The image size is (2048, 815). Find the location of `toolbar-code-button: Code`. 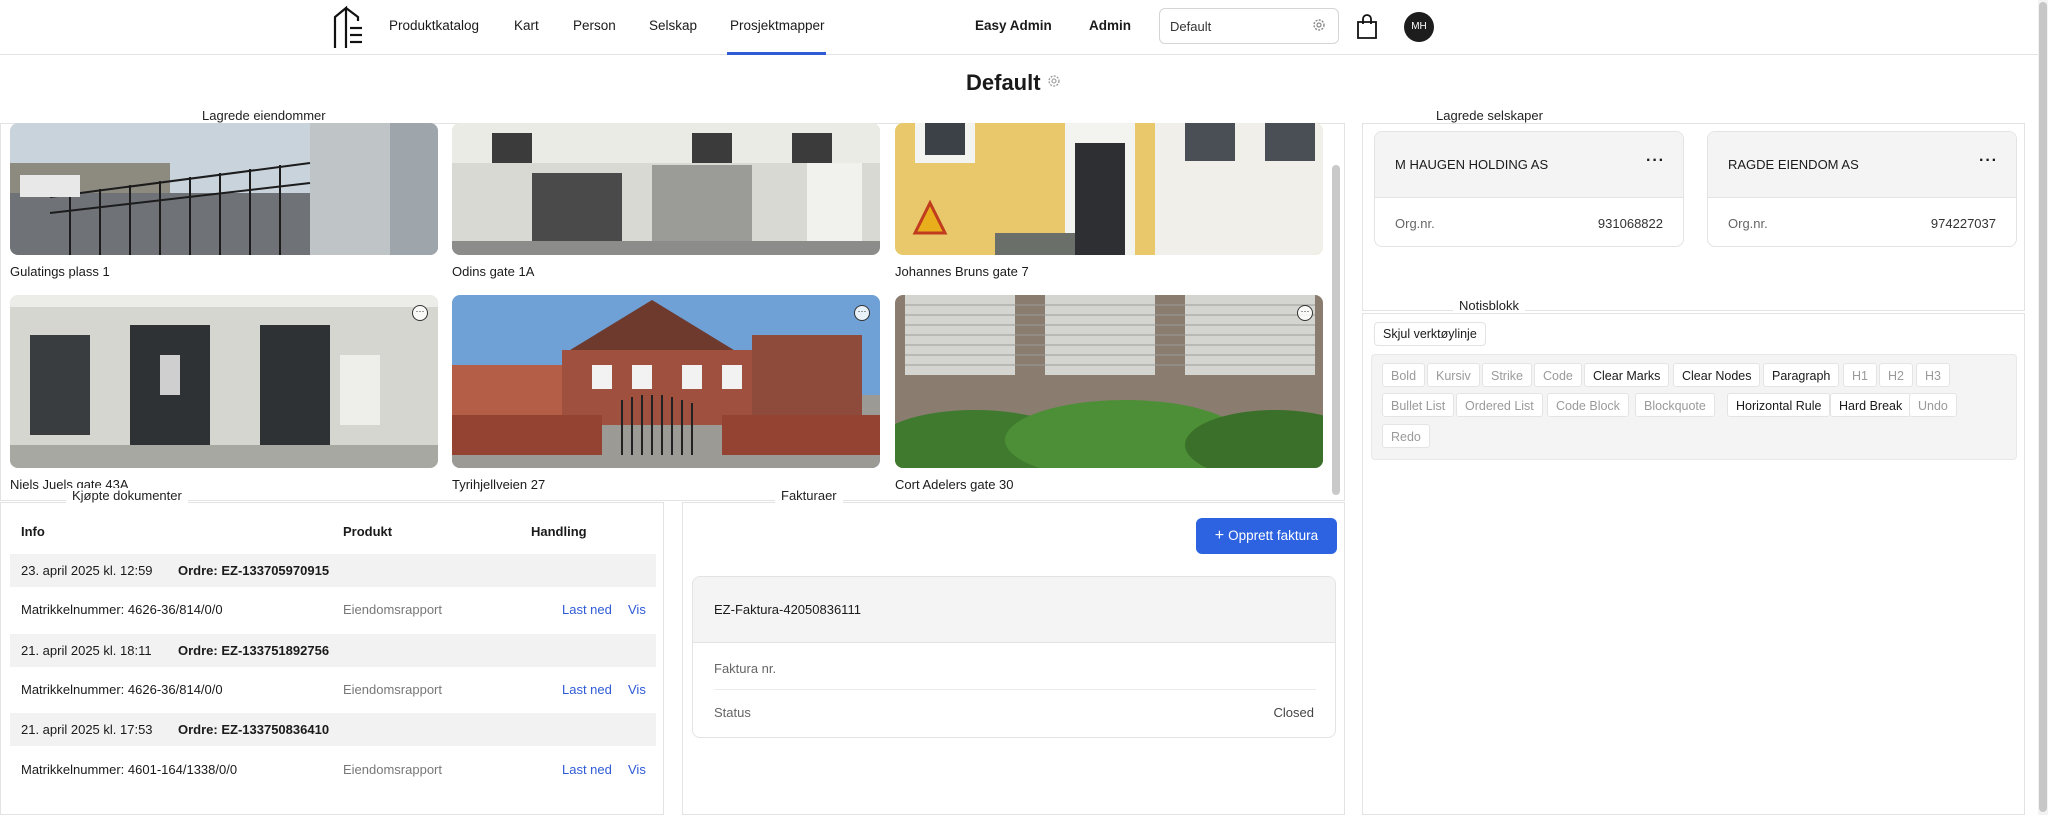

toolbar-code-button: Code is located at coordinates (1558, 375).